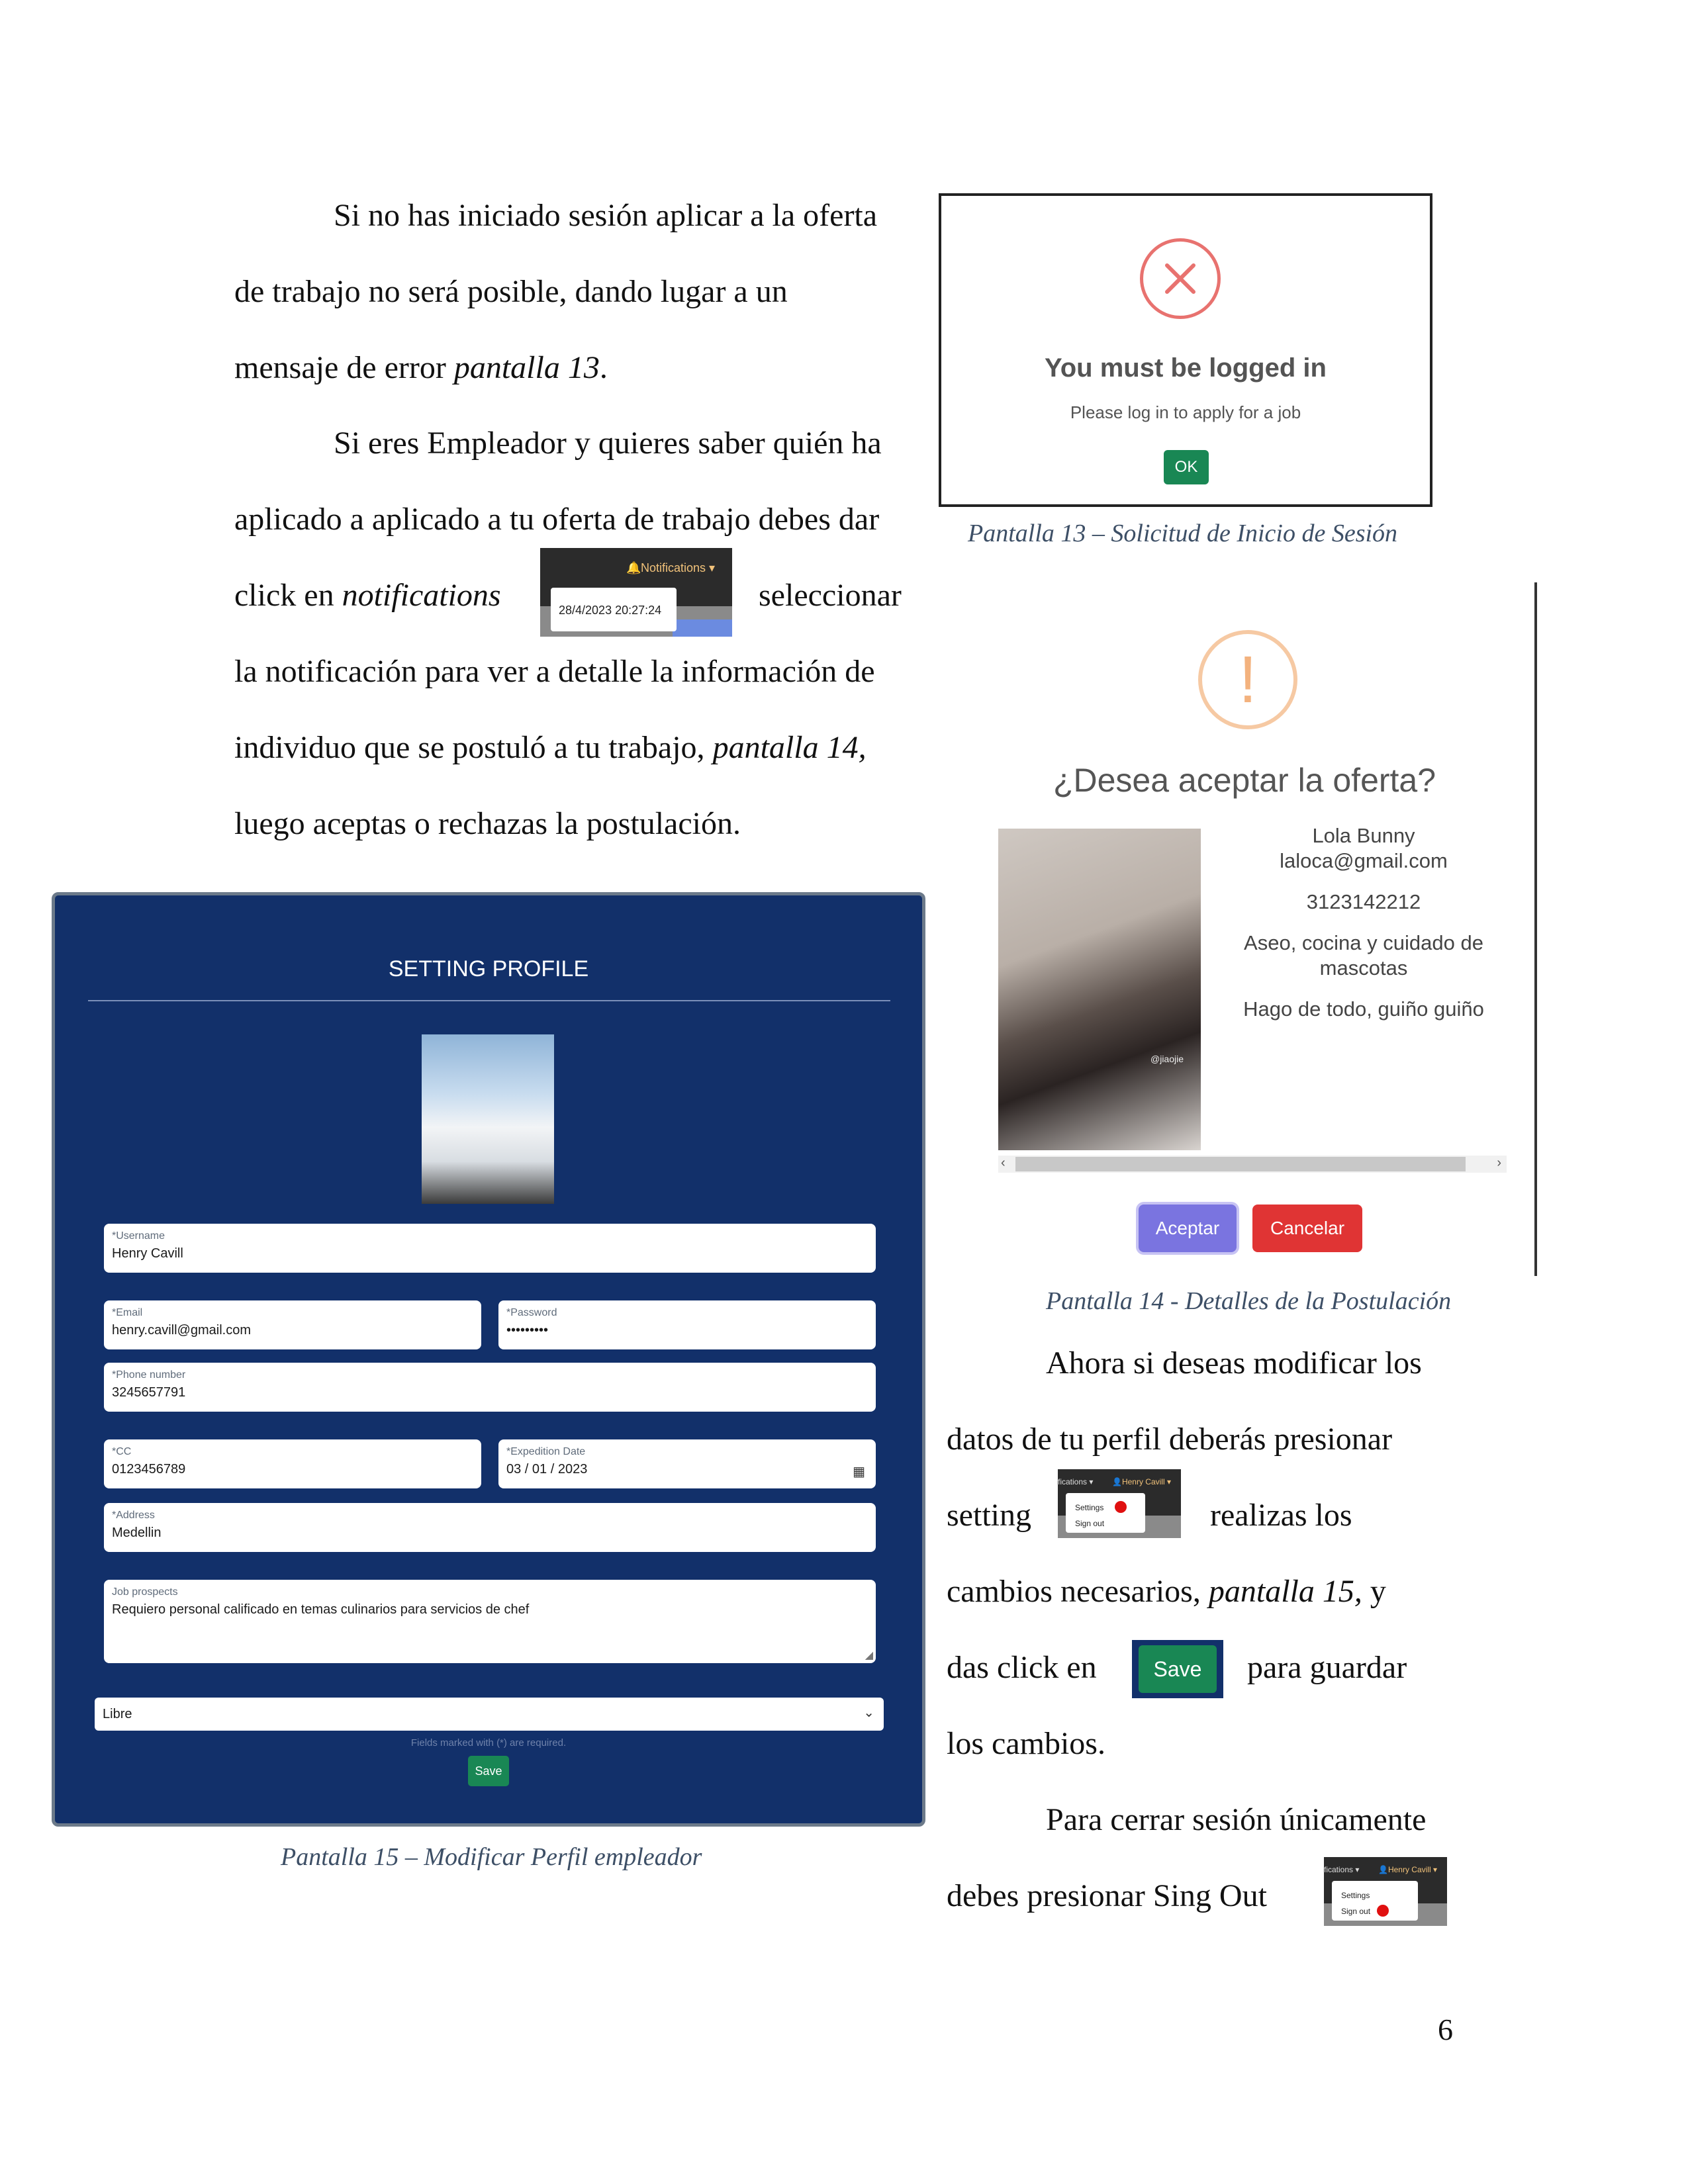  Describe the element at coordinates (1026, 1743) in the screenshot. I see `paragraph-line: los cambios.` at that location.